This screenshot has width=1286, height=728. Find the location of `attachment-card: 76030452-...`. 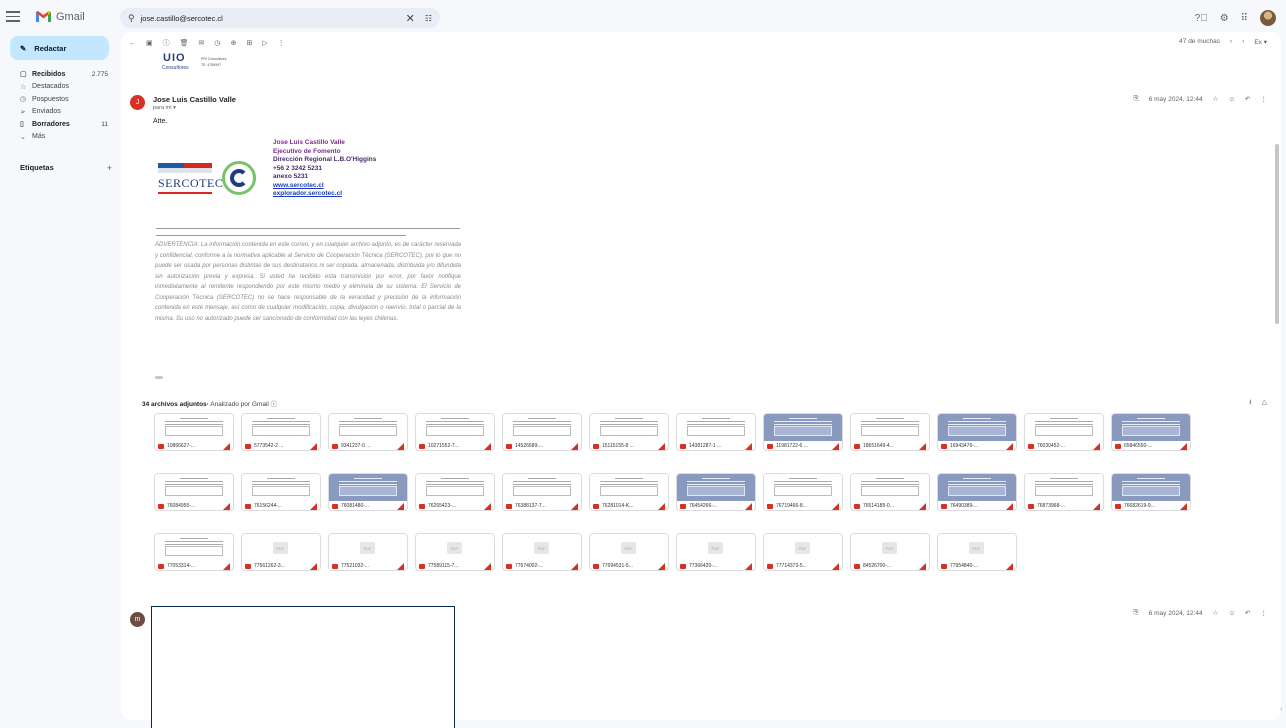

attachment-card: 76030452-... is located at coordinates (1064, 432).